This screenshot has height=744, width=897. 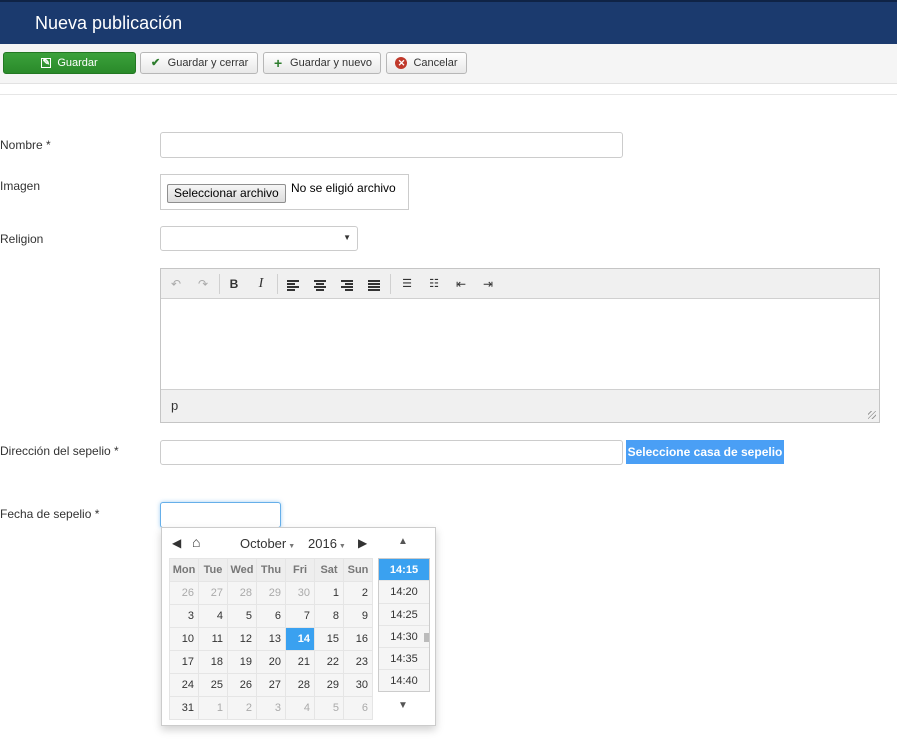 I want to click on time-scroll-down-icon: ▼, so click(x=403, y=705).